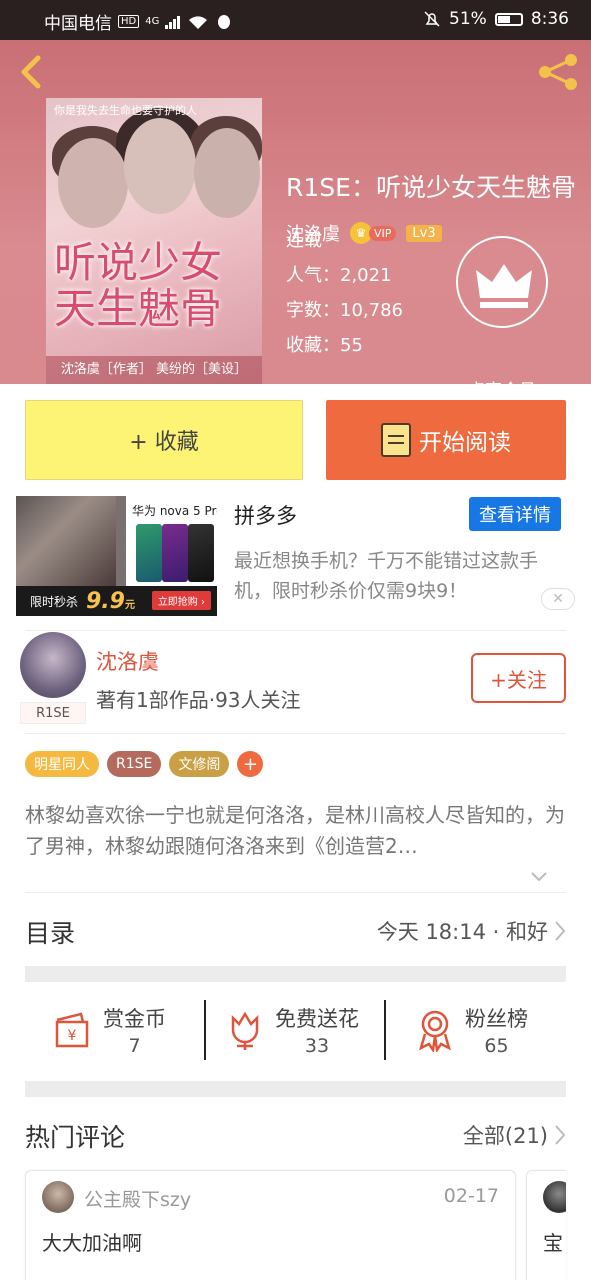  Describe the element at coordinates (110, 601) in the screenshot. I see `ad-price: 9.9元` at that location.